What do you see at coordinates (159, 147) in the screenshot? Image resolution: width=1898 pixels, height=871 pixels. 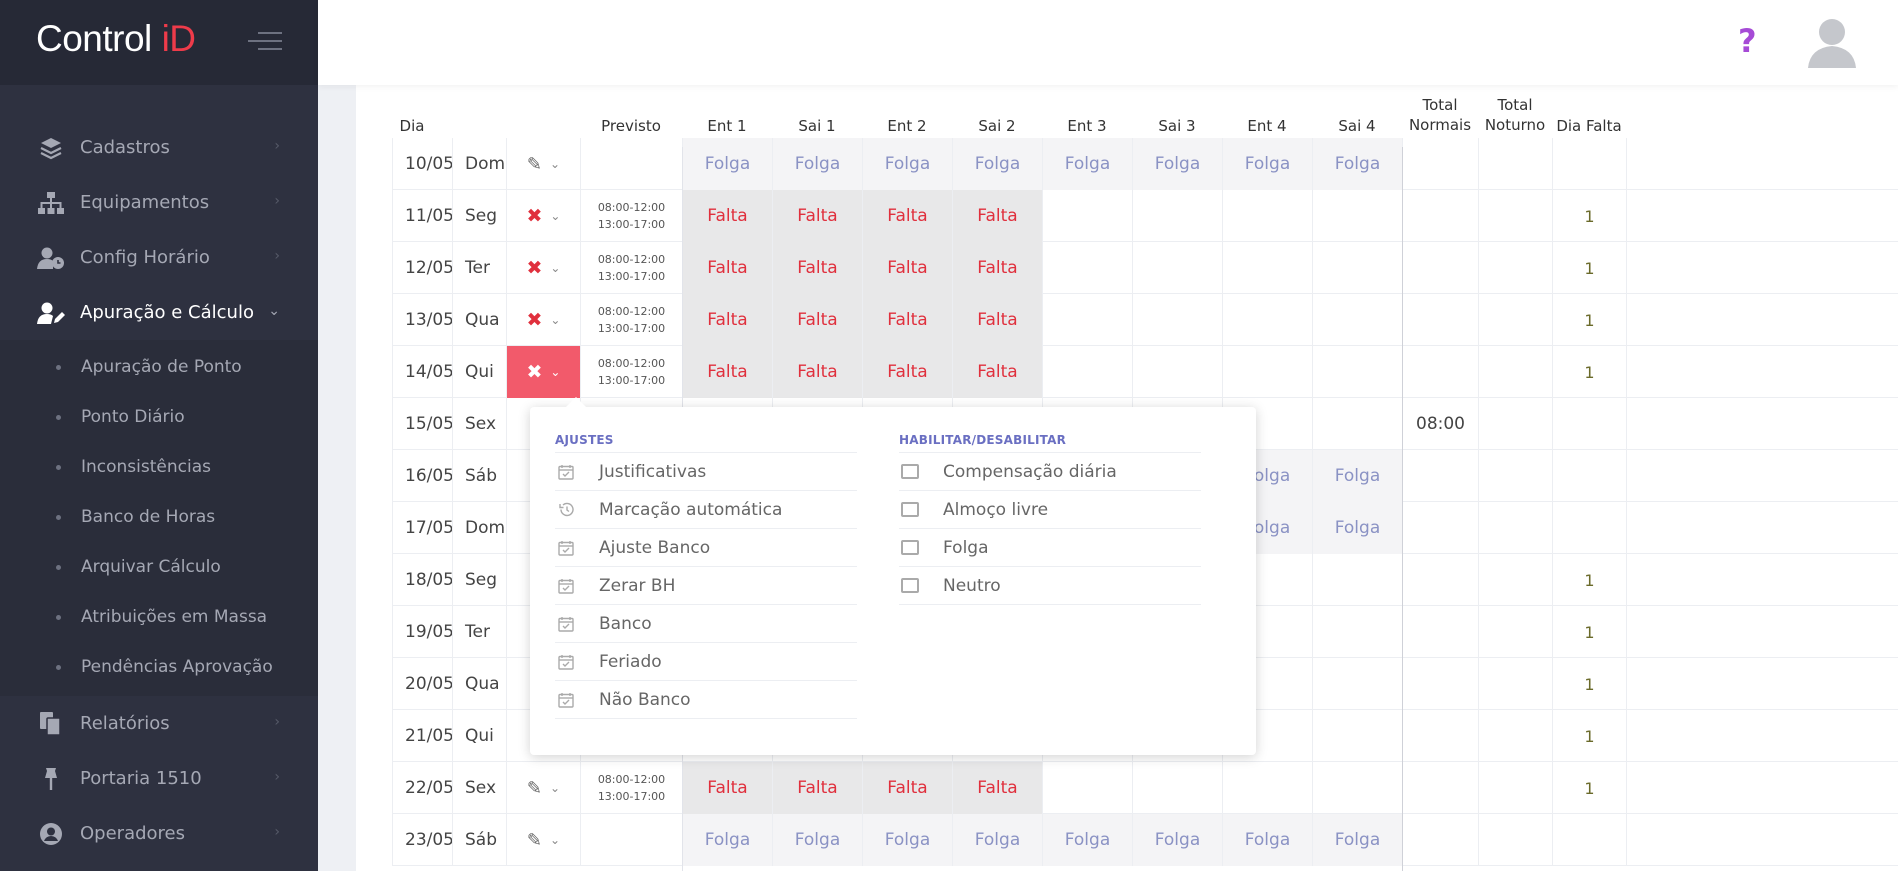 I see `sidebar-item-cadastros: Cadastros ›` at bounding box center [159, 147].